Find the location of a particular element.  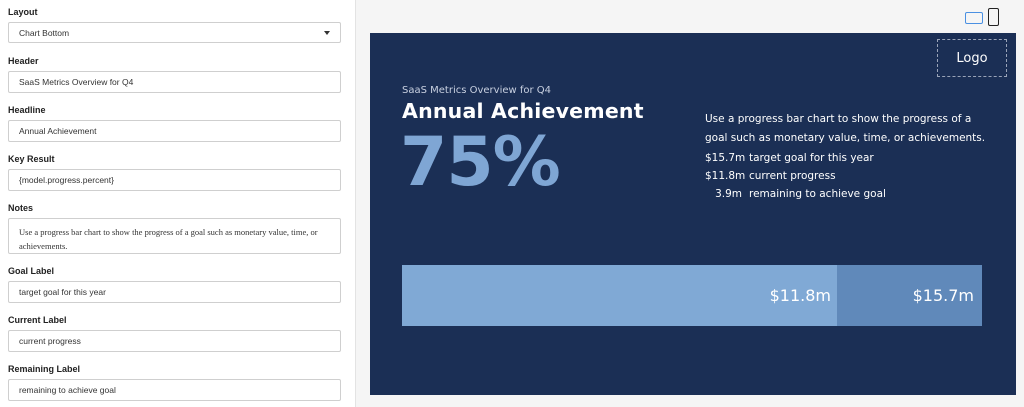

header-input: SaaS Metrics Overview for Q4 is located at coordinates (174, 82).